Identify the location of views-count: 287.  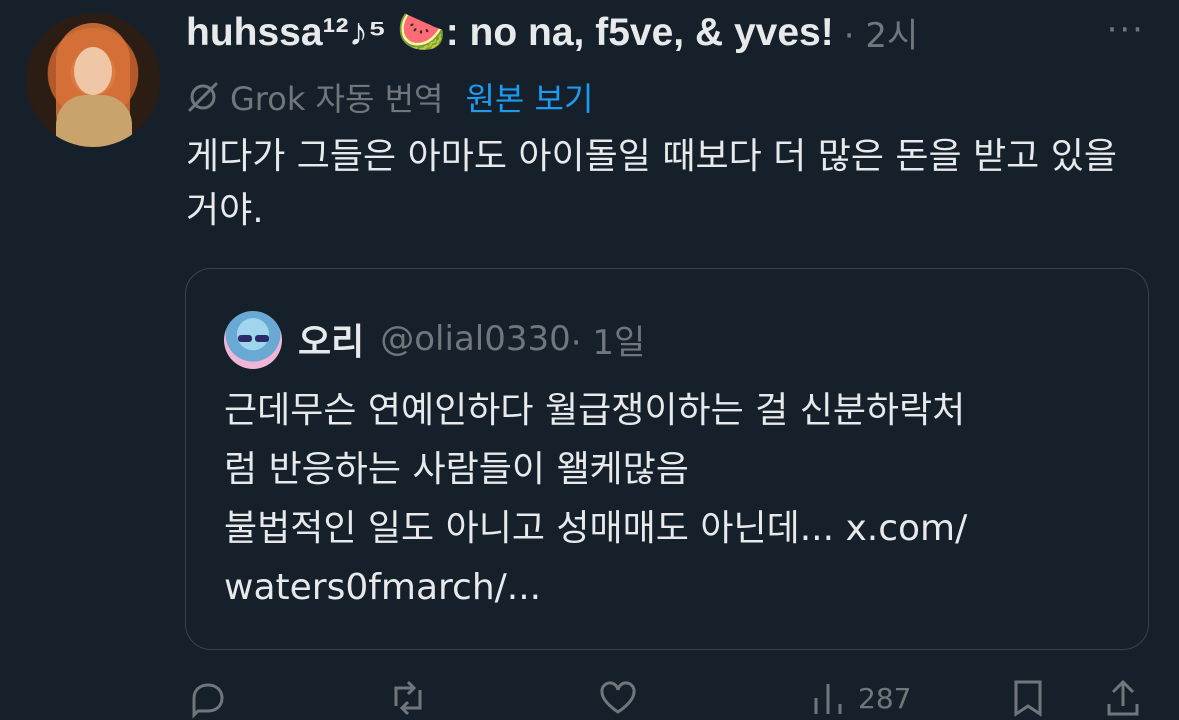
(885, 698).